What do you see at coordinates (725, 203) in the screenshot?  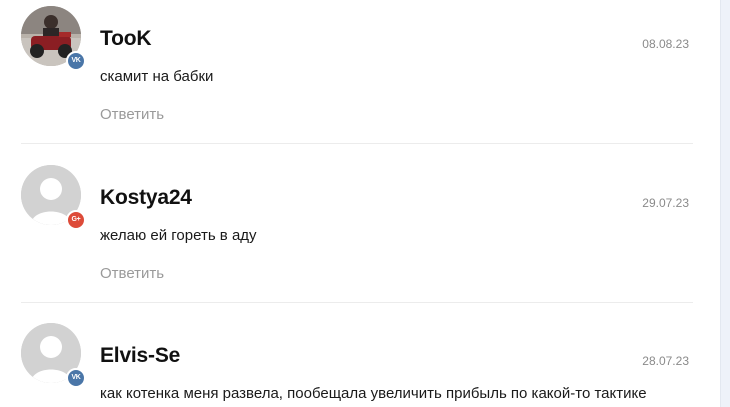 I see `right-scroll-rail` at bounding box center [725, 203].